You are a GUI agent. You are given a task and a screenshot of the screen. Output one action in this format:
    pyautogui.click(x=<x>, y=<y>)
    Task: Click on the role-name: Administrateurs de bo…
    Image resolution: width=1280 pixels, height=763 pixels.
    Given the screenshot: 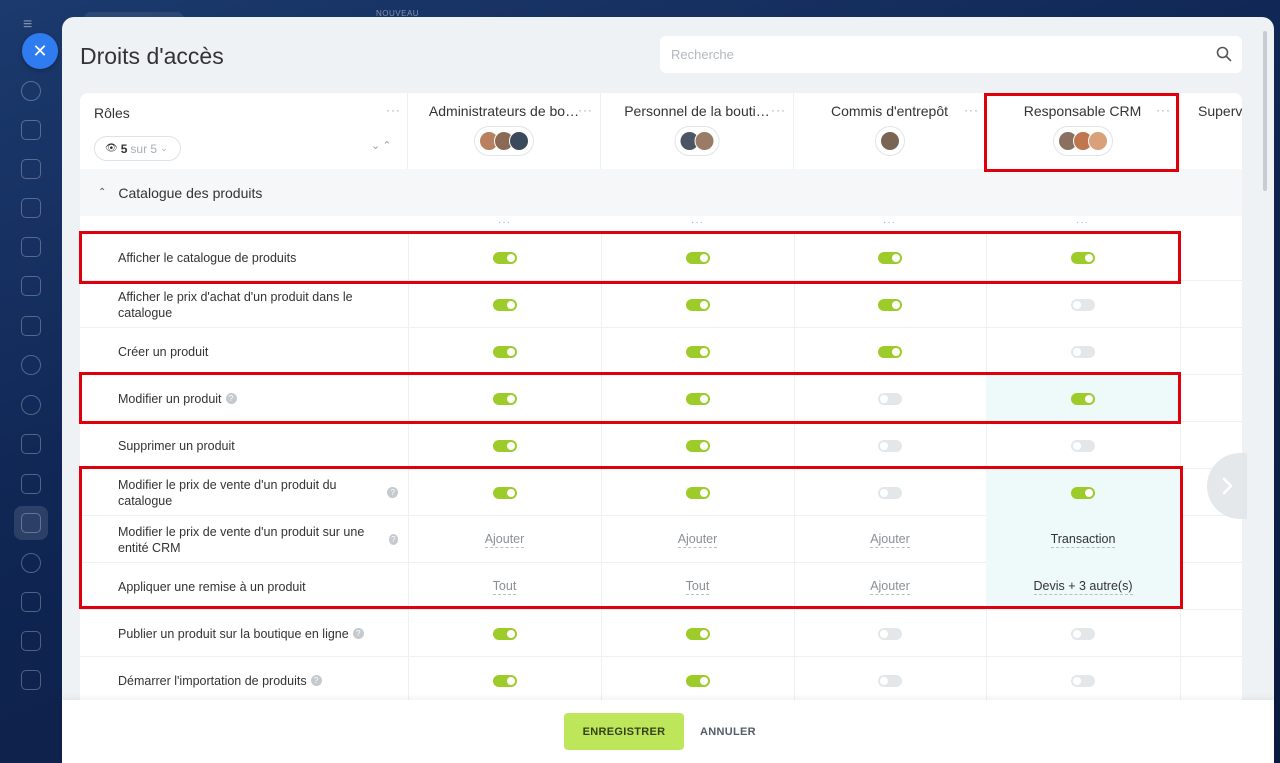 What is the action you would take?
    pyautogui.click(x=504, y=111)
    